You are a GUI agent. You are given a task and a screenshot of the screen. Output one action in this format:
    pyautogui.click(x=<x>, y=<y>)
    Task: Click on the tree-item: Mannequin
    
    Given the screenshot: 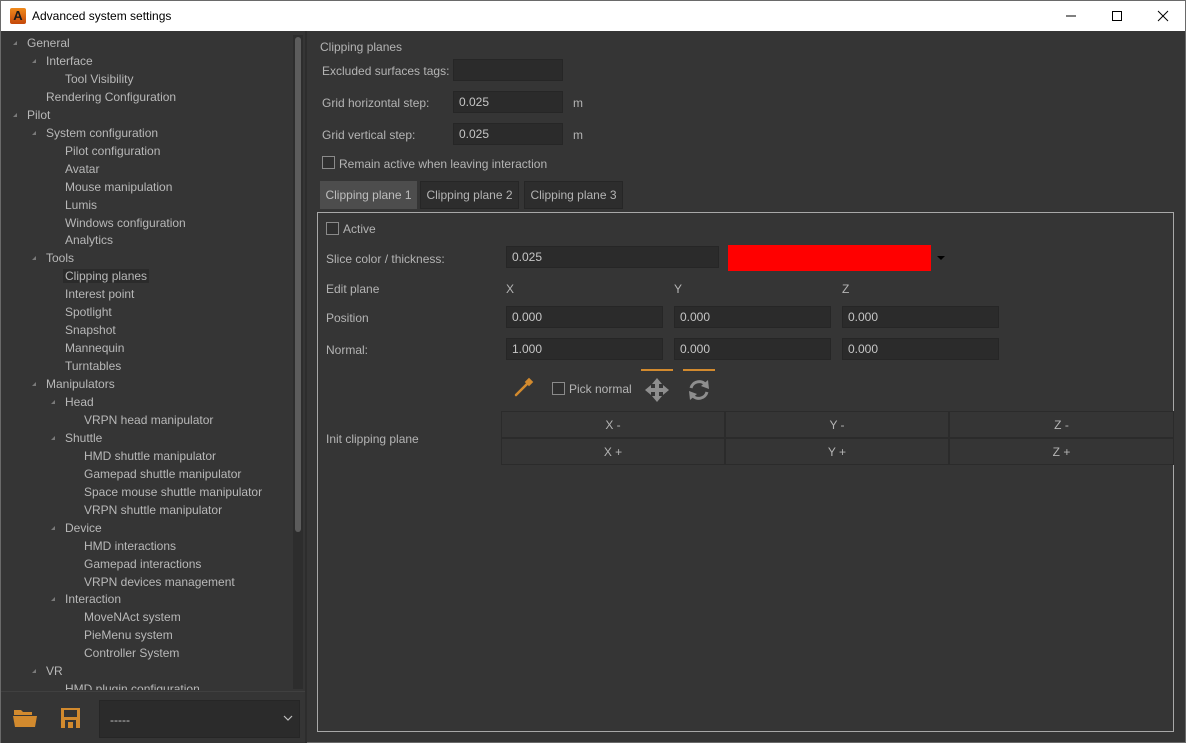 What is the action you would take?
    pyautogui.click(x=94, y=348)
    